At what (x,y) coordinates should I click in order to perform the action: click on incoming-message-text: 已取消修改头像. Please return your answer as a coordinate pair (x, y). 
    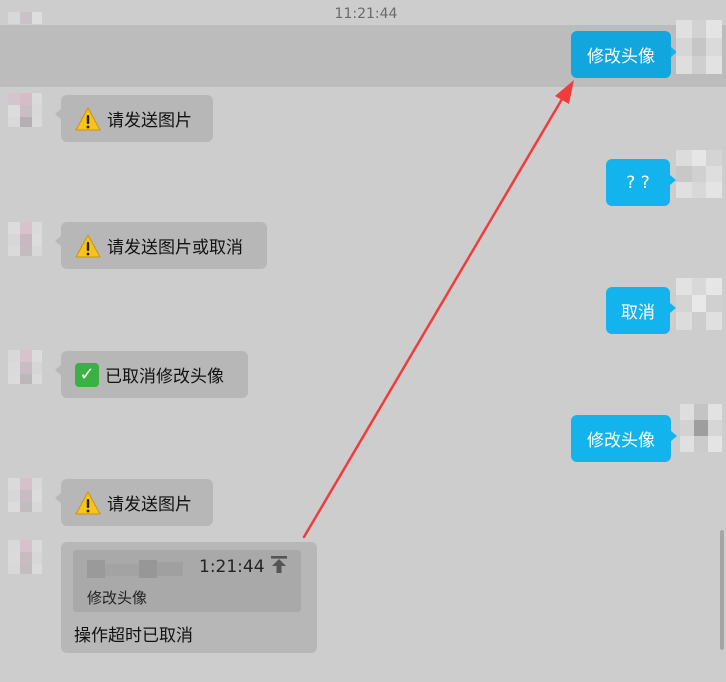
    Looking at the image, I should click on (164, 377).